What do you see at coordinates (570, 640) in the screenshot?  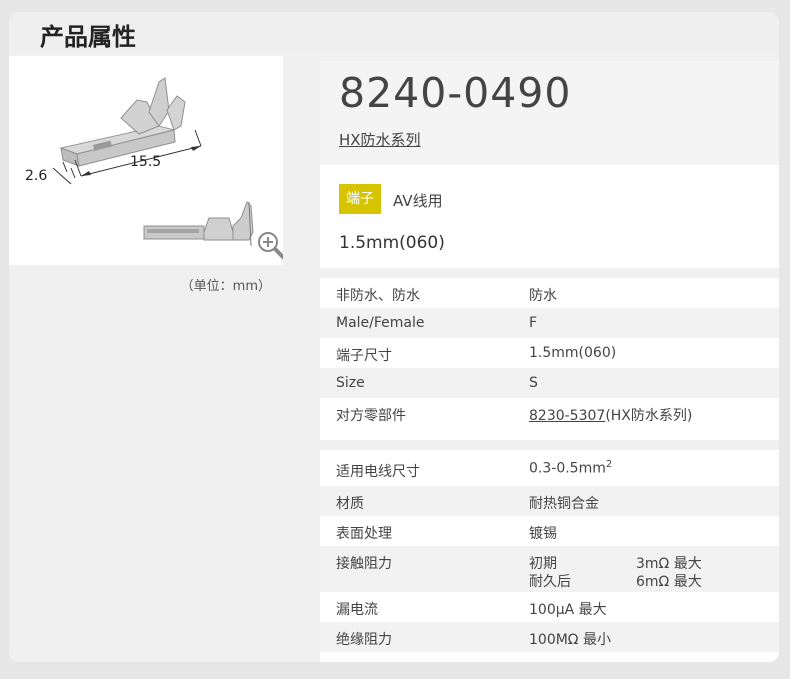 I see `spec-value: 100MΩ 最小` at bounding box center [570, 640].